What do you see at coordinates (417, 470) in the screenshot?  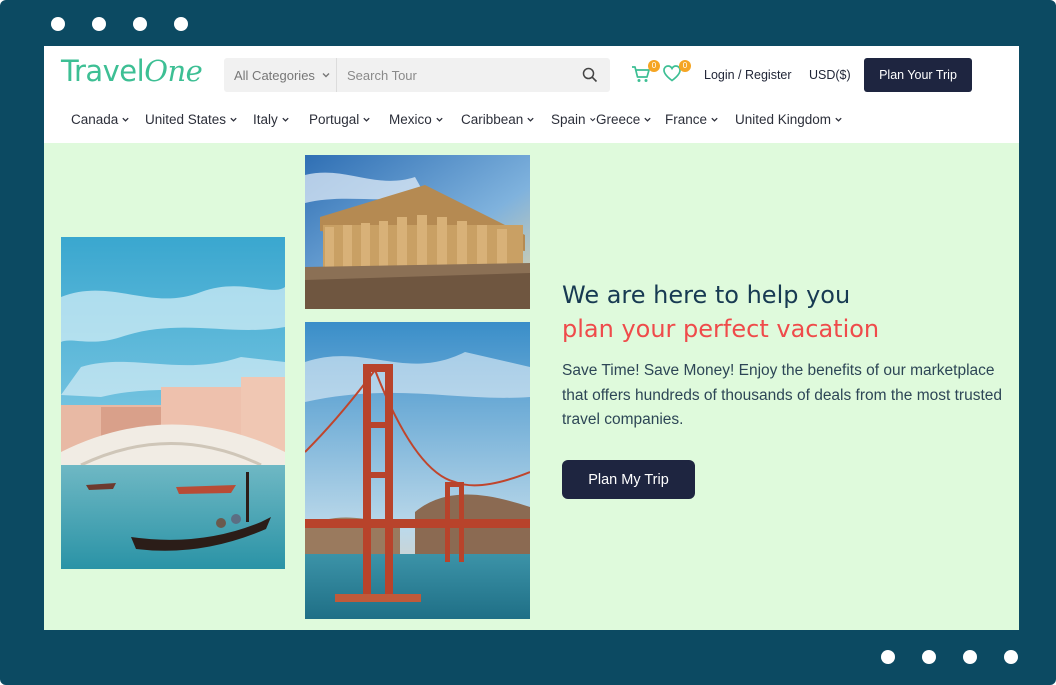 I see `golden-gate-photo` at bounding box center [417, 470].